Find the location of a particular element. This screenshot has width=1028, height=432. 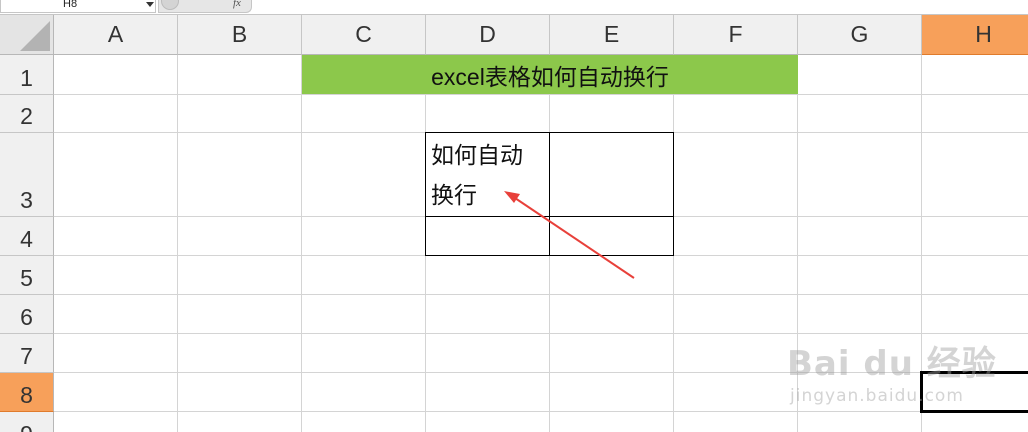

row-header-4: 4 is located at coordinates (27, 236).